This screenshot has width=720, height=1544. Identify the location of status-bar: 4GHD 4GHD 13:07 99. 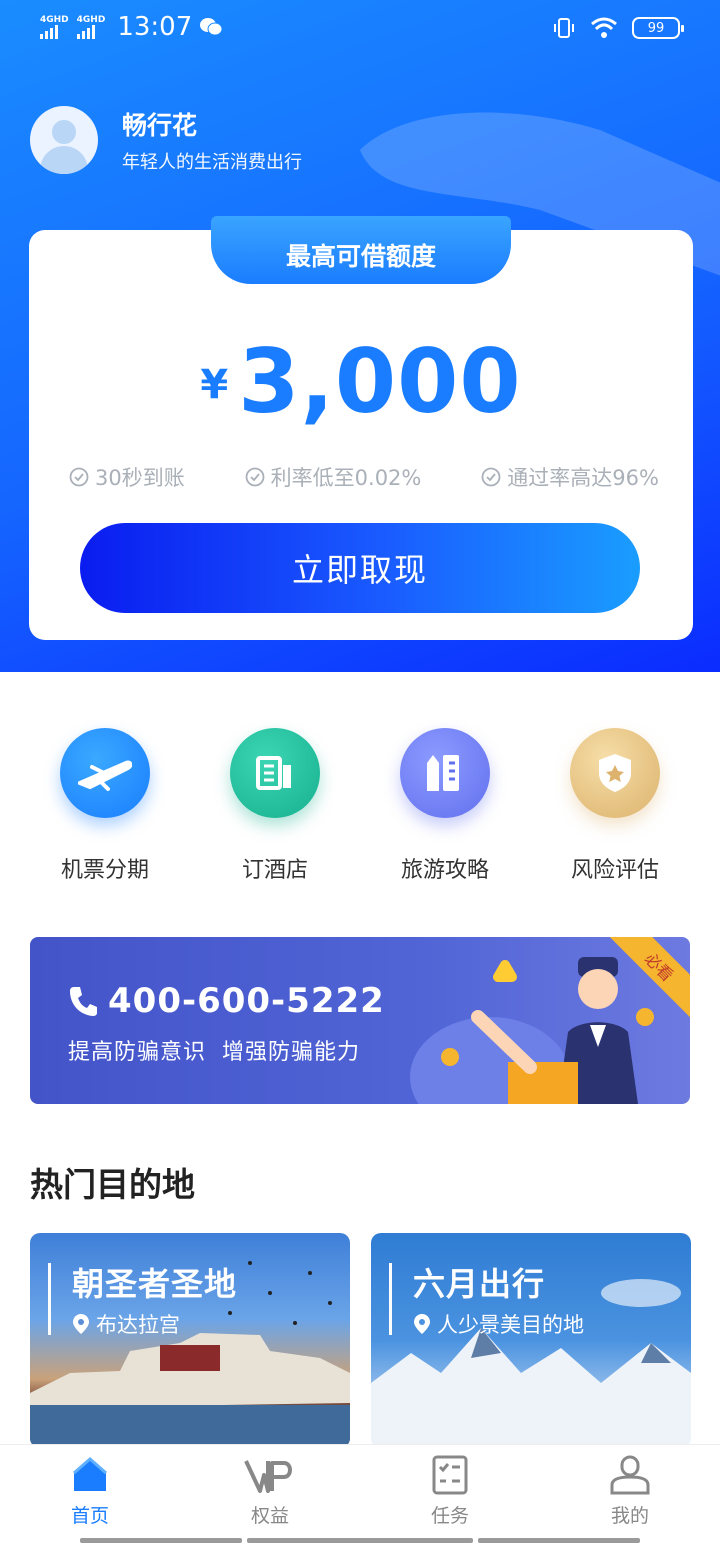
(360, 29).